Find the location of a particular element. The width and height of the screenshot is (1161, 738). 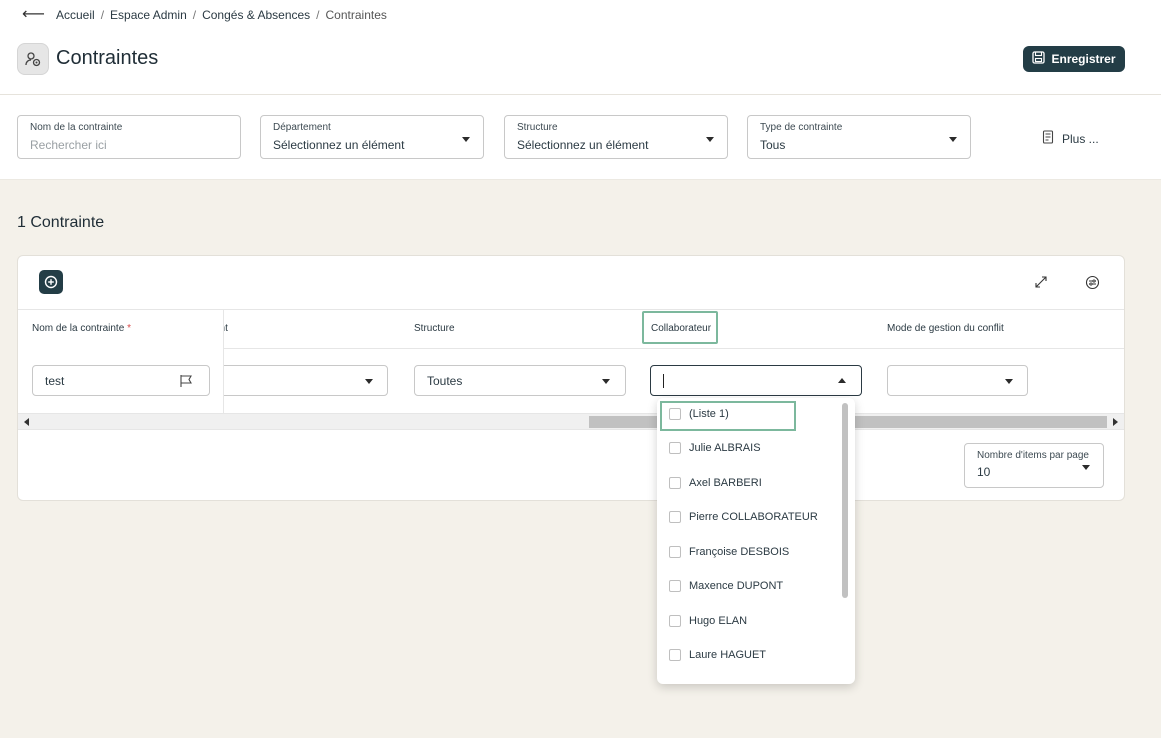

constraint-type-select: Type de contrainte Tous is located at coordinates (859, 137).